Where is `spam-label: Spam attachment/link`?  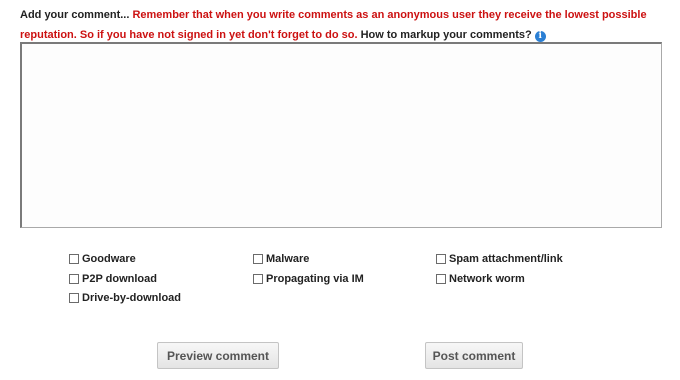 spam-label: Spam attachment/link is located at coordinates (506, 259).